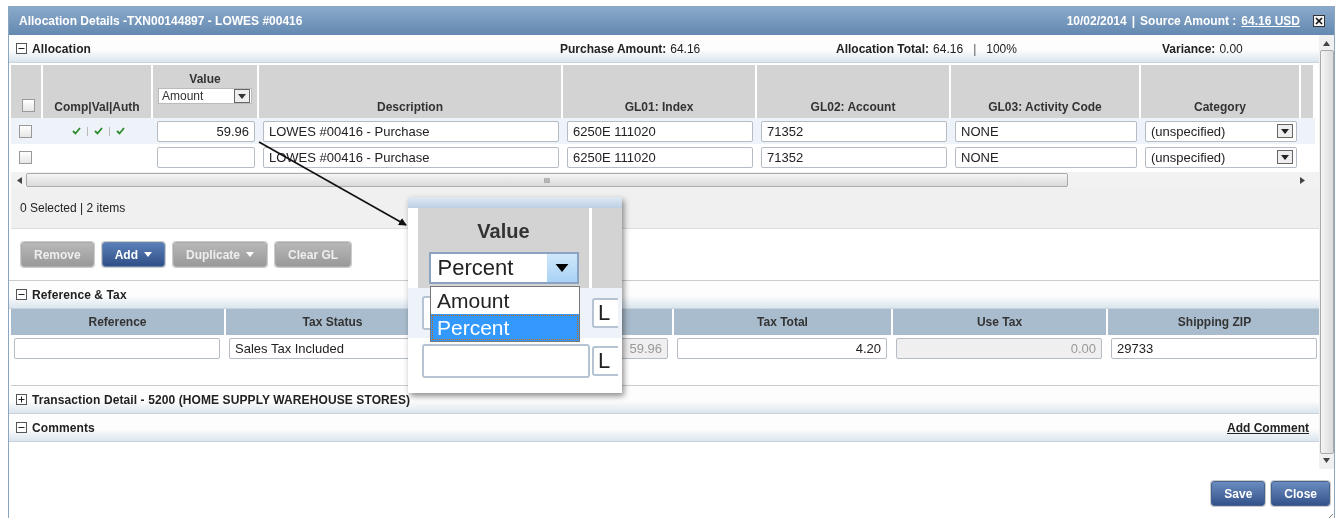 The image size is (1344, 518). Describe the element at coordinates (1231, 48) in the screenshot. I see `variance-value: 0.00` at that location.